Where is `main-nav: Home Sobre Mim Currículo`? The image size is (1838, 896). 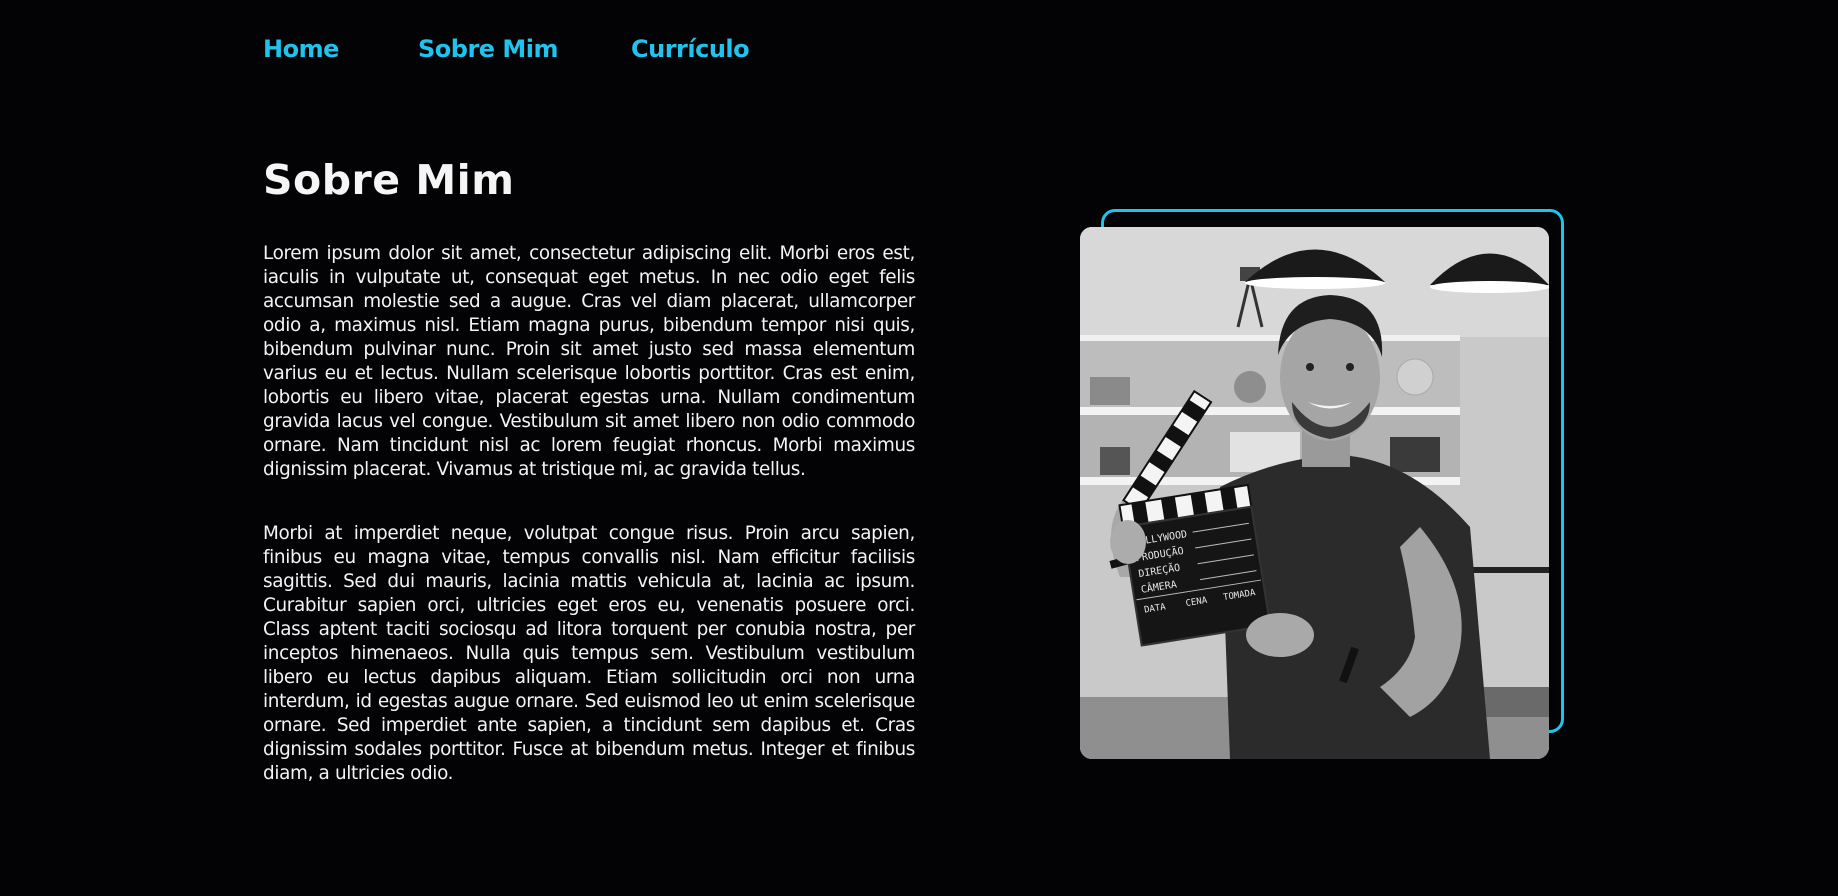 main-nav: Home Sobre Mim Currículo is located at coordinates (517, 49).